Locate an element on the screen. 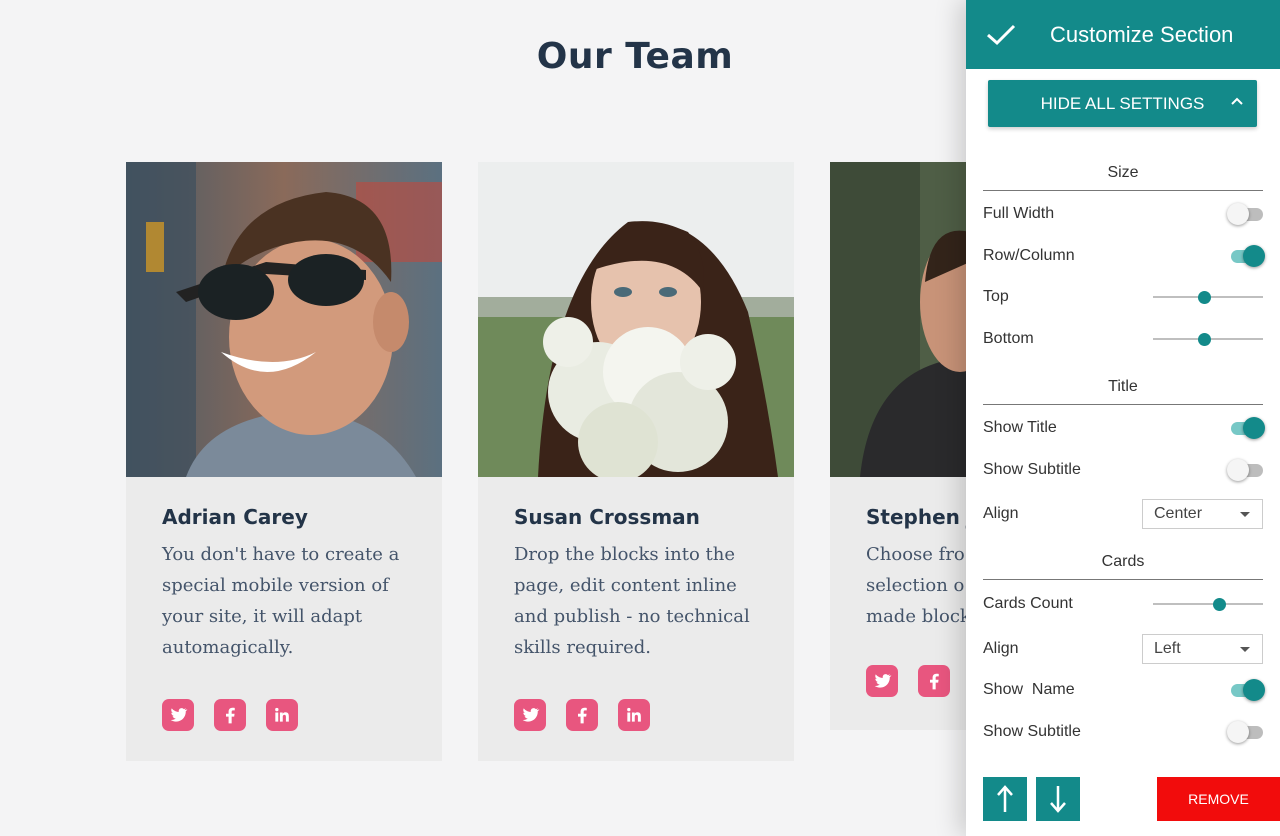  setting-row-column: Row/Column is located at coordinates (1124, 256).